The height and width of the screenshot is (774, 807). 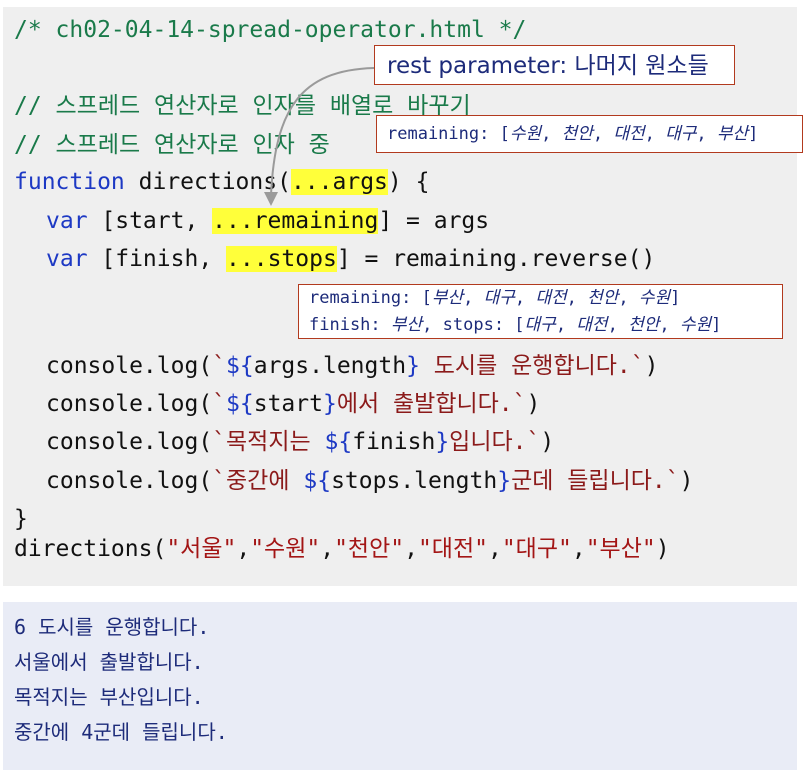 I want to click on rest-args-param: ...args, so click(x=339, y=182).